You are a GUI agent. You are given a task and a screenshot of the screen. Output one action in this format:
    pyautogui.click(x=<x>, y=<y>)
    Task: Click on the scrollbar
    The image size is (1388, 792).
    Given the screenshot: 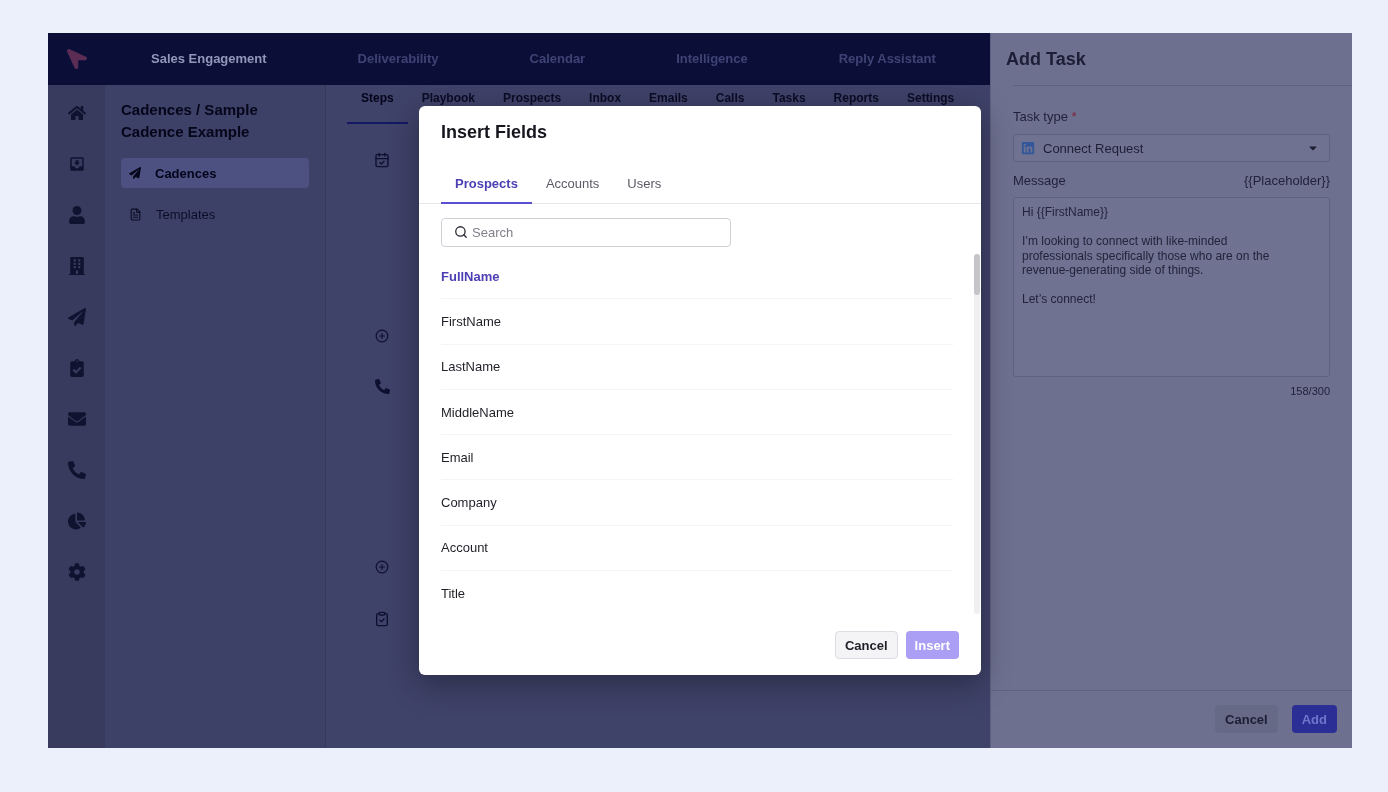 What is the action you would take?
    pyautogui.click(x=977, y=434)
    